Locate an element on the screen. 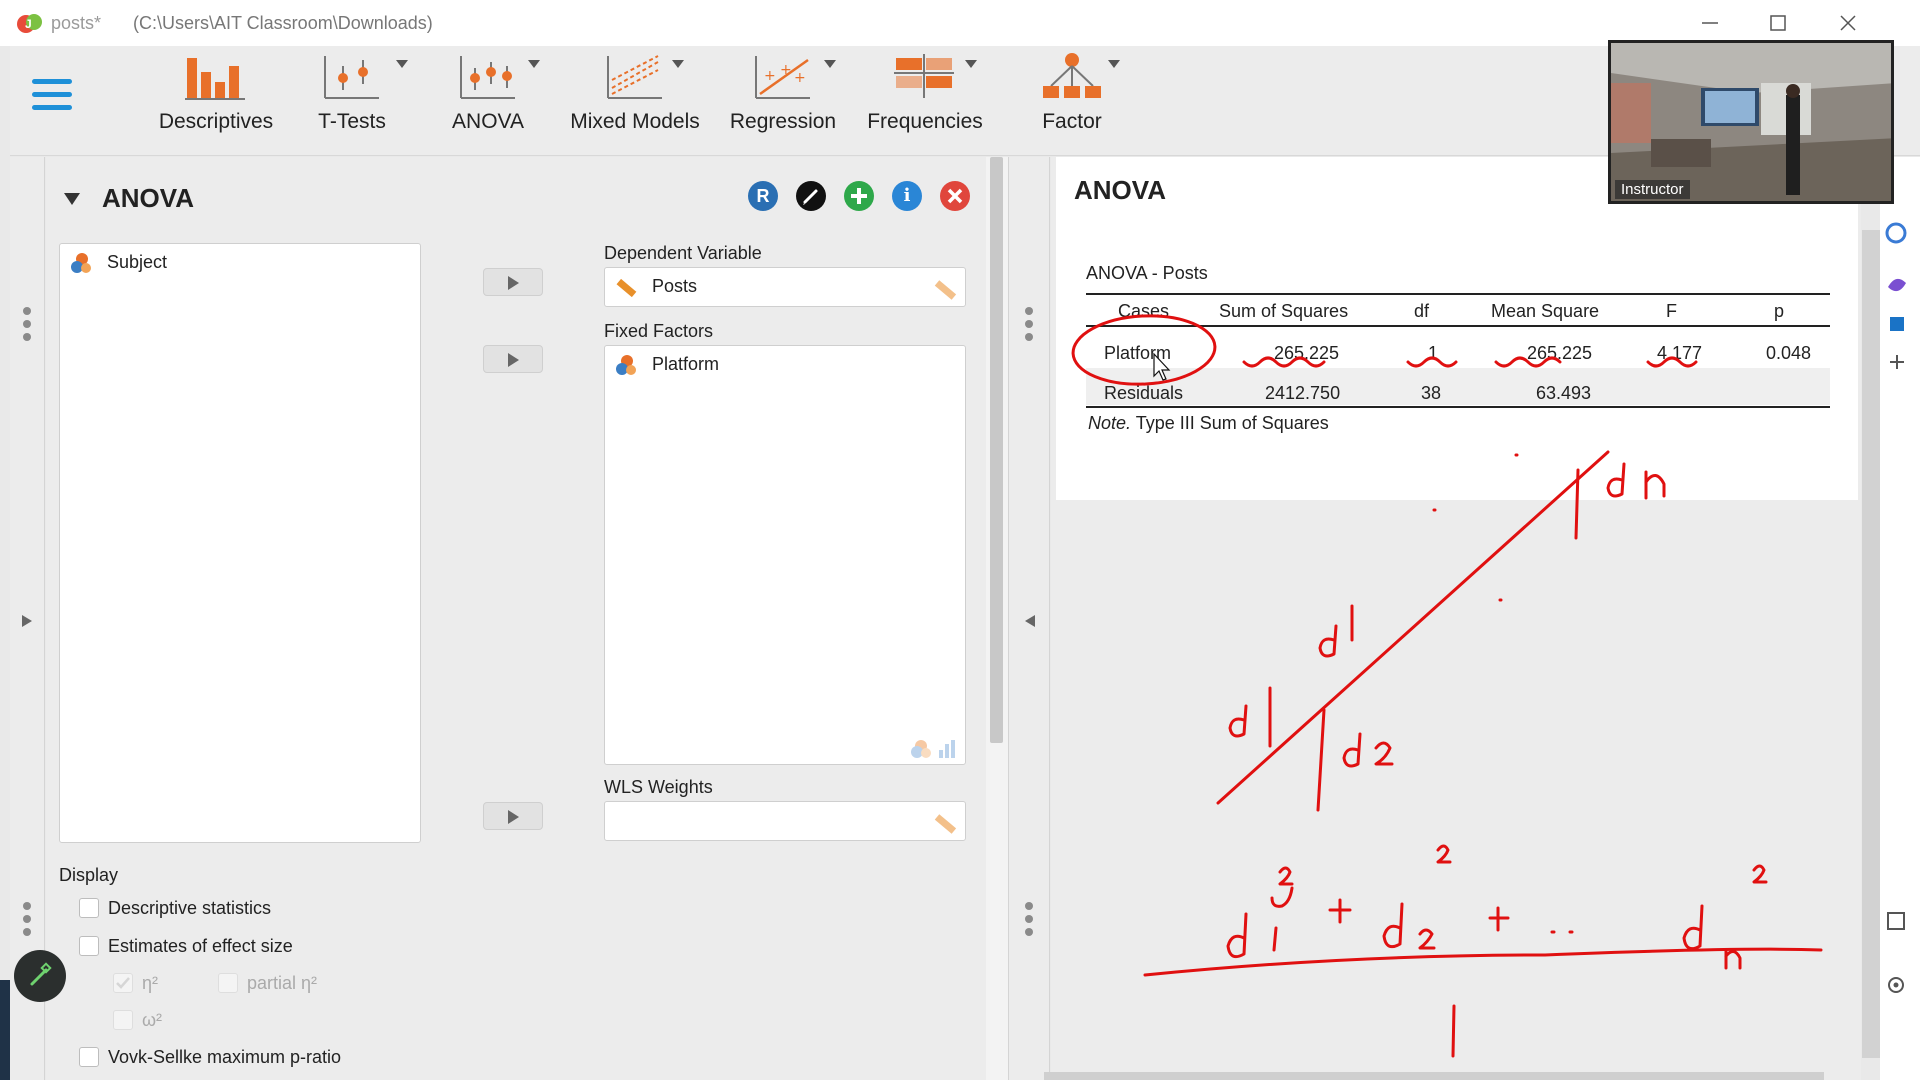 This screenshot has width=1920, height=1080. column-header-df: df is located at coordinates (1422, 311).